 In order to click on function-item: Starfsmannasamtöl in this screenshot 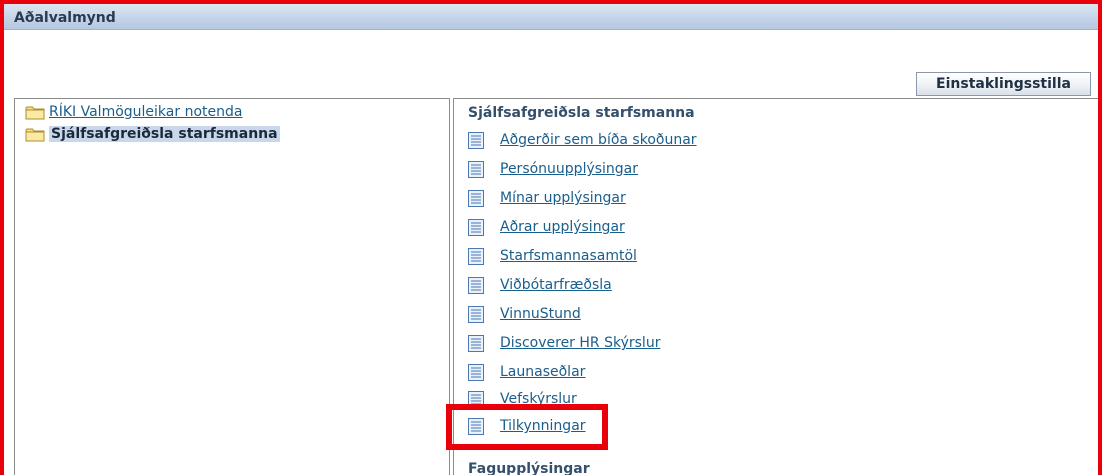, I will do `click(552, 256)`.